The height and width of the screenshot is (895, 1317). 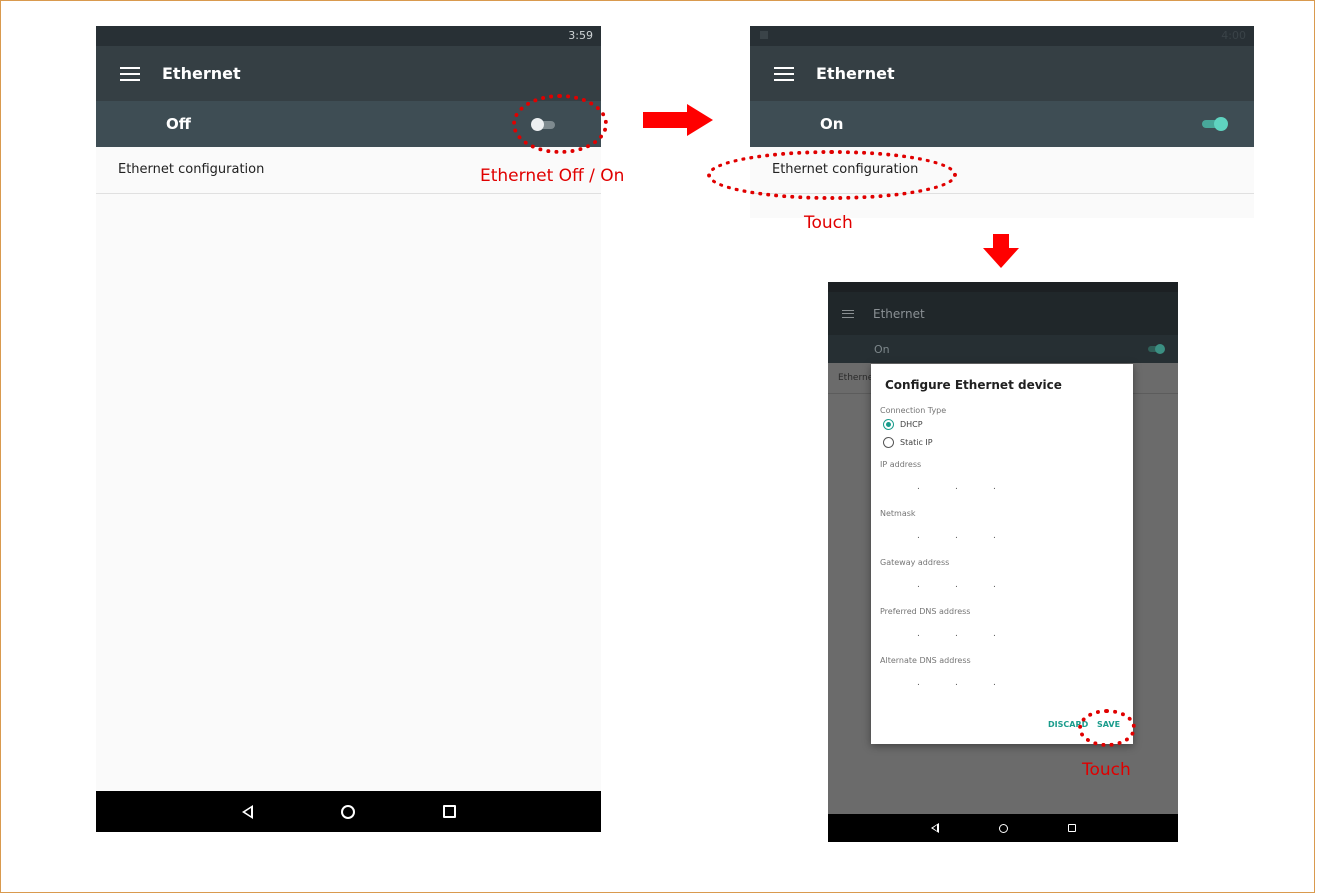 What do you see at coordinates (1001, 252) in the screenshot?
I see `down-arrow-icon` at bounding box center [1001, 252].